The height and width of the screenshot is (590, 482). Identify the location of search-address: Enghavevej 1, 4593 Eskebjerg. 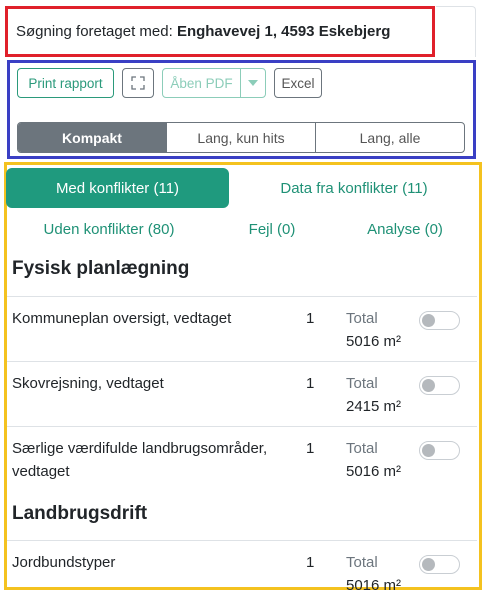
(283, 31).